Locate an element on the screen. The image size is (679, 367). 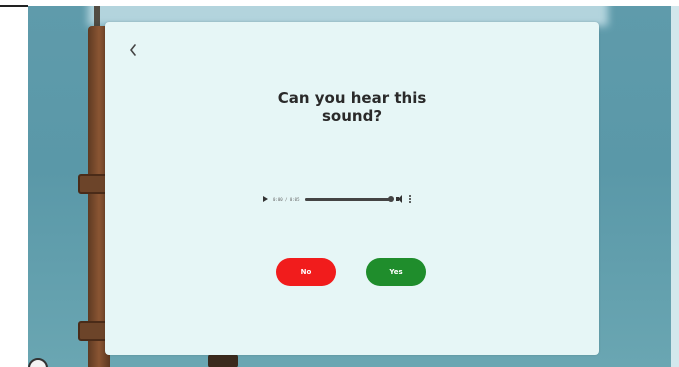
pole-base is located at coordinates (223, 360).